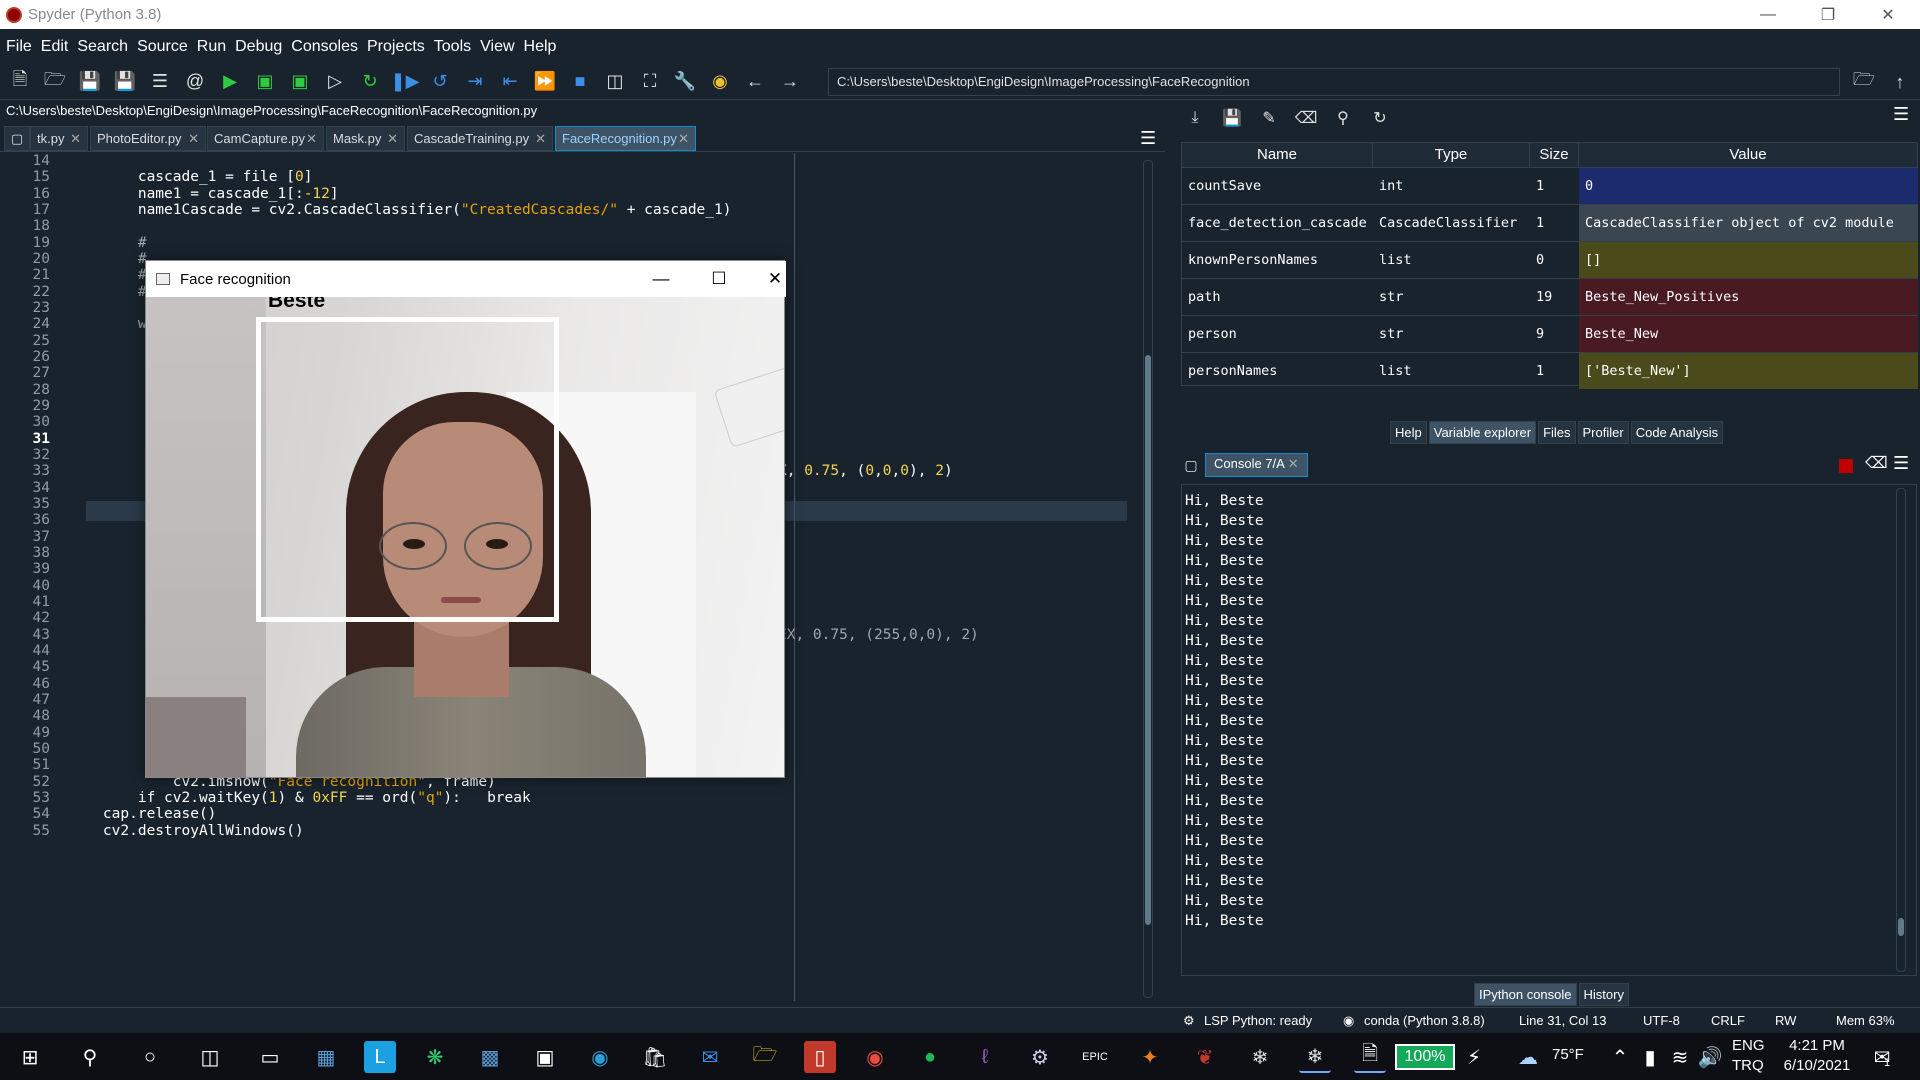 Image resolution: width=1920 pixels, height=1080 pixels. Describe the element at coordinates (148, 138) in the screenshot. I see `tab-photoeditor: PhotoEditor.py ✕` at that location.